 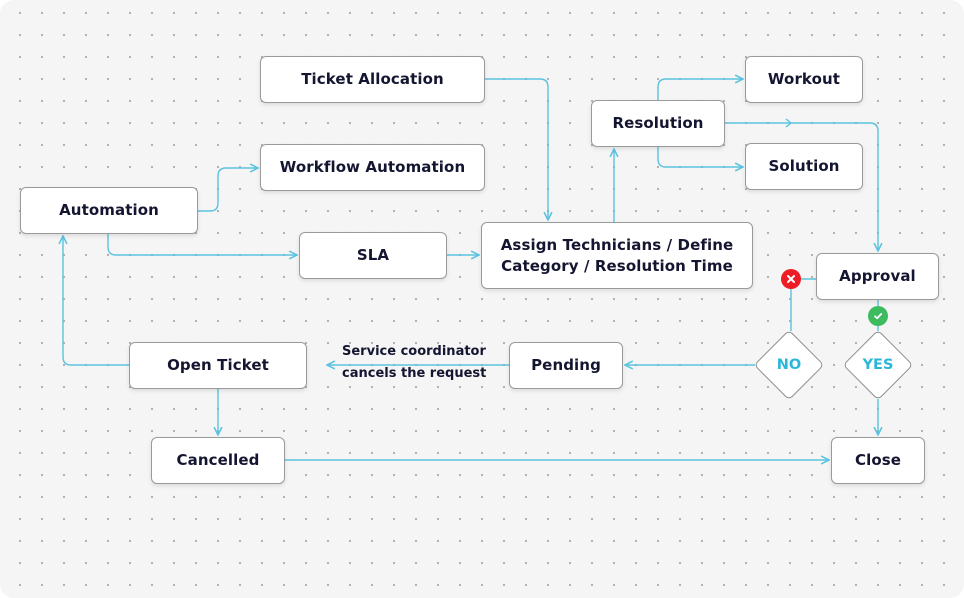 I want to click on node-open-ticket: Open Ticket, so click(x=218, y=365).